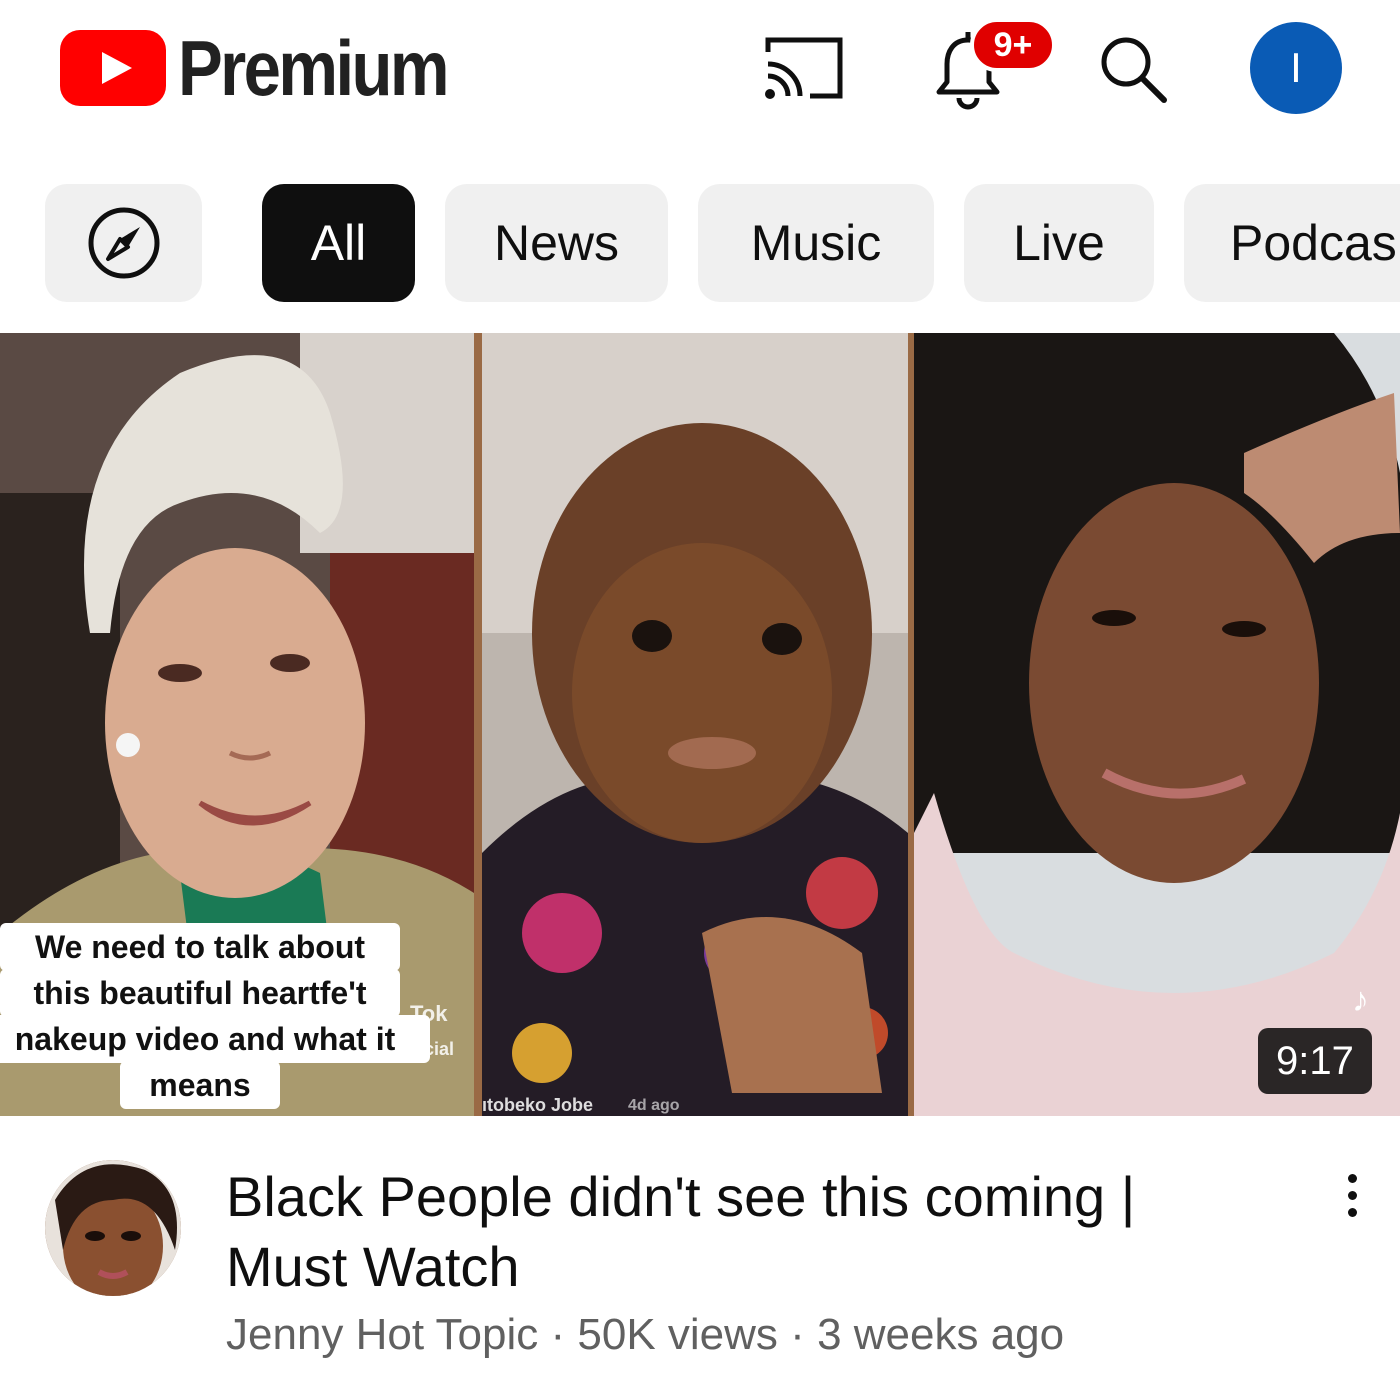 The width and height of the screenshot is (1400, 1400). I want to click on top-app-bar: Premium 9+ I, so click(700, 70).